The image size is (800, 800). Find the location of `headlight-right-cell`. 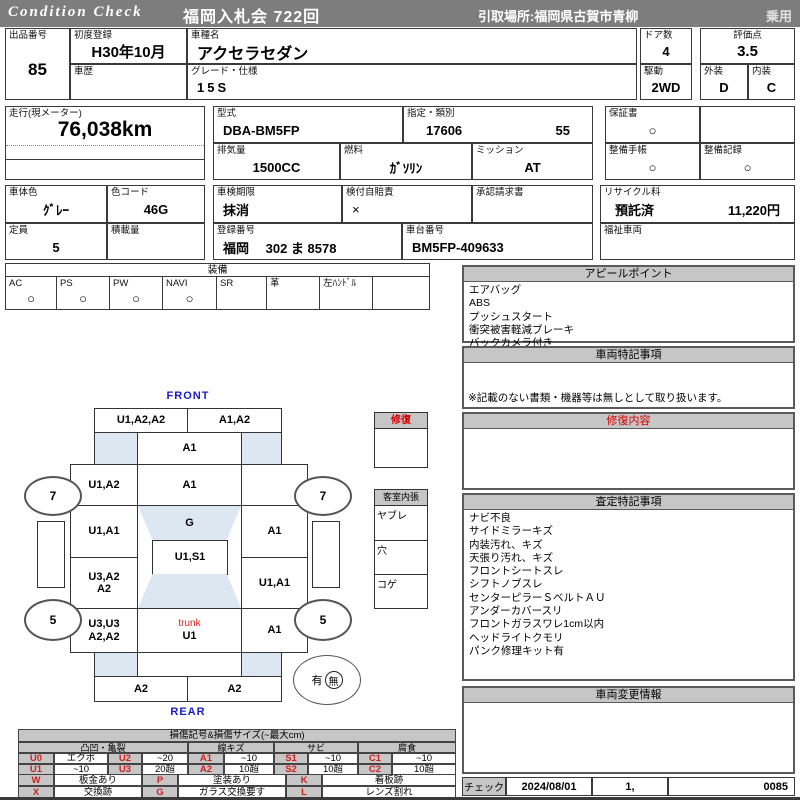

headlight-right-cell is located at coordinates (261, 448).